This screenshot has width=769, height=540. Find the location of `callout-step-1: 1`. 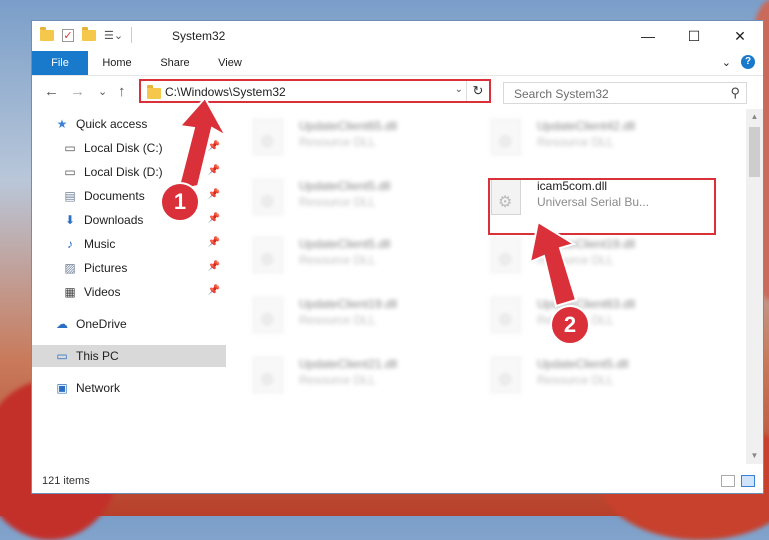

callout-step-1: 1 is located at coordinates (180, 202).